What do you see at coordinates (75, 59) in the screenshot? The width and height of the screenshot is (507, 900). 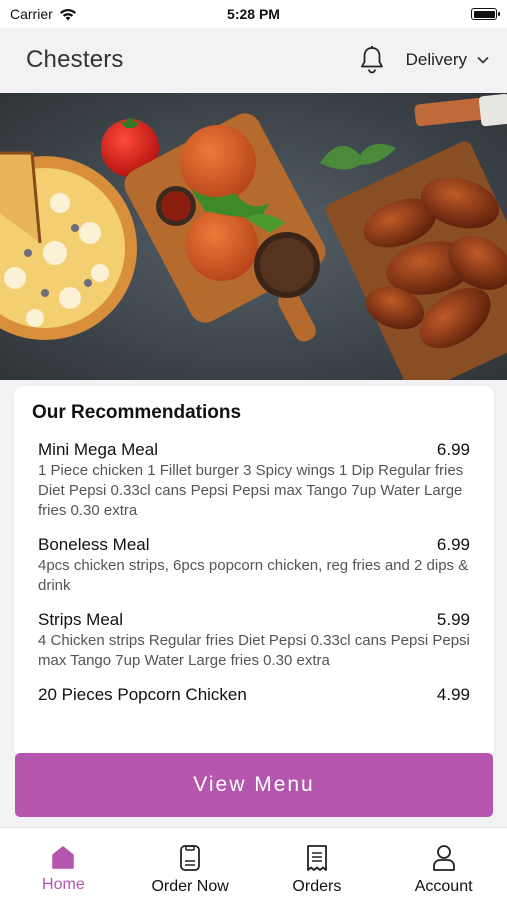 I see `page-title: Chesters` at bounding box center [75, 59].